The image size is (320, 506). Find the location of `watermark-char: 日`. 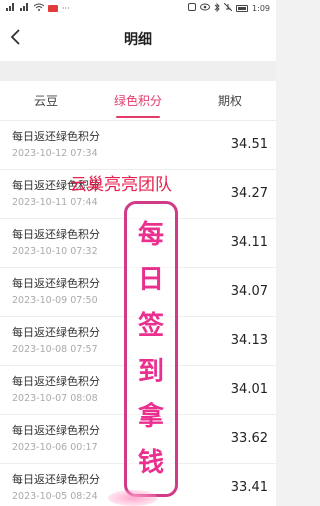

watermark-char: 日 is located at coordinates (150, 280).